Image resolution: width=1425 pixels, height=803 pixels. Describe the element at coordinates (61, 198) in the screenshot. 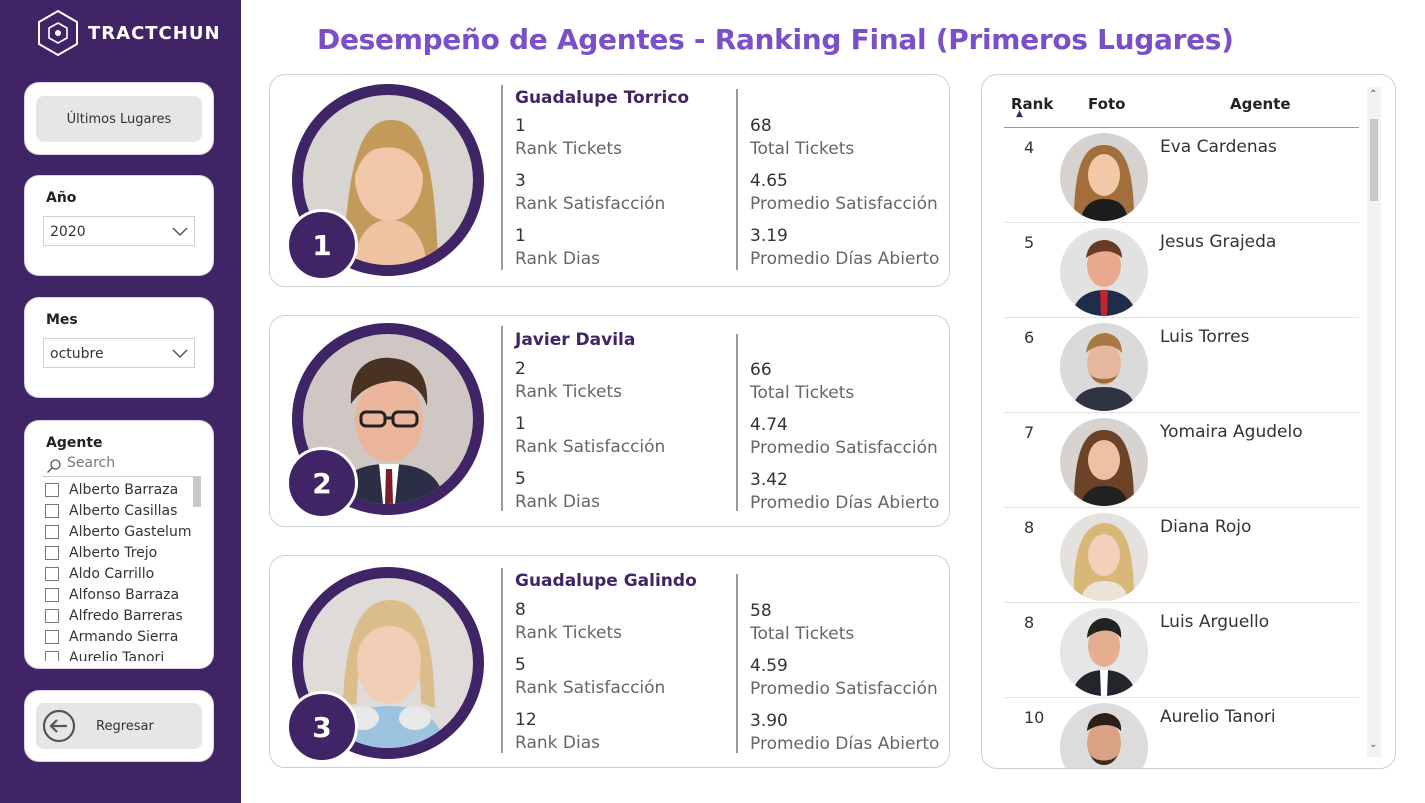

I see `year-filter-title: Año` at that location.